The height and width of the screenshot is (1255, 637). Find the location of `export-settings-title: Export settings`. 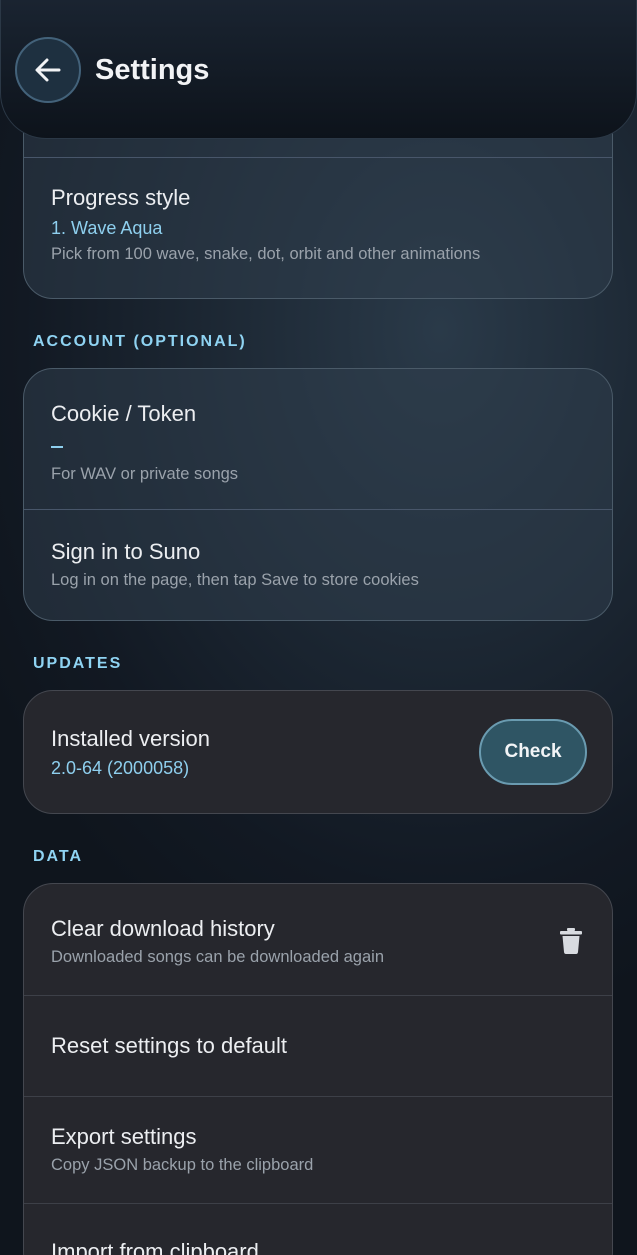

export-settings-title: Export settings is located at coordinates (124, 1136).